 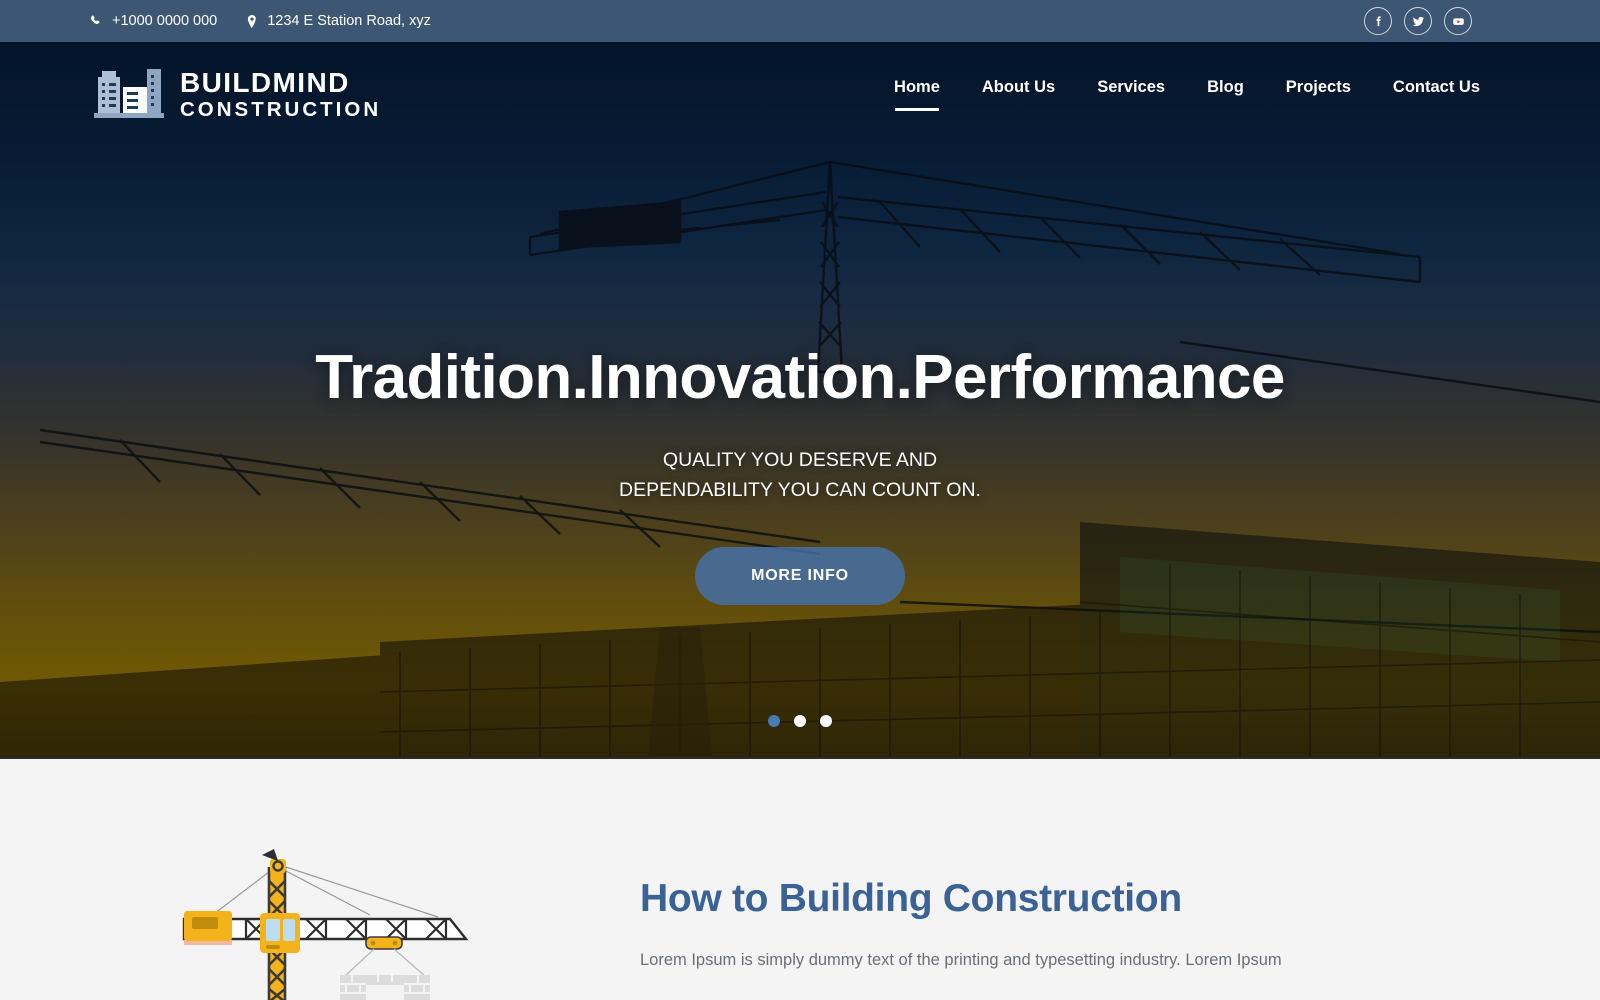 I want to click on twitter-icon, so click(x=1418, y=21).